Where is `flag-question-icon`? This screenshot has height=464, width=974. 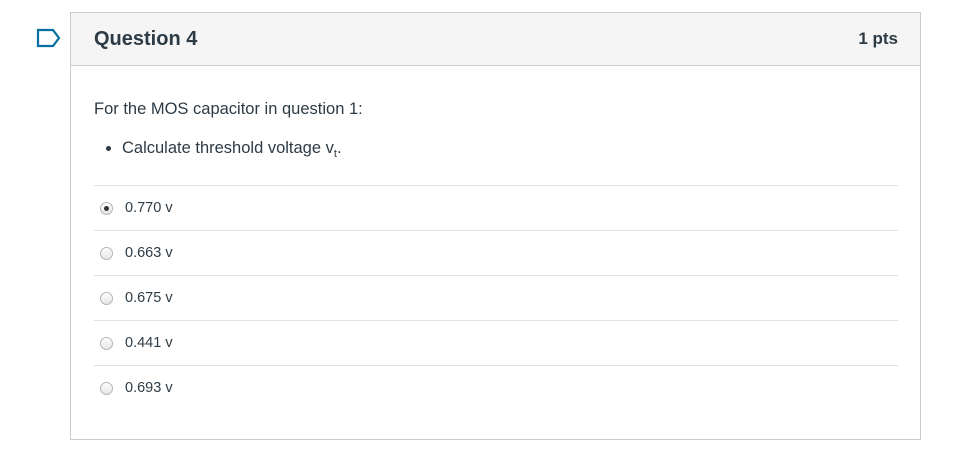
flag-question-icon is located at coordinates (49, 38).